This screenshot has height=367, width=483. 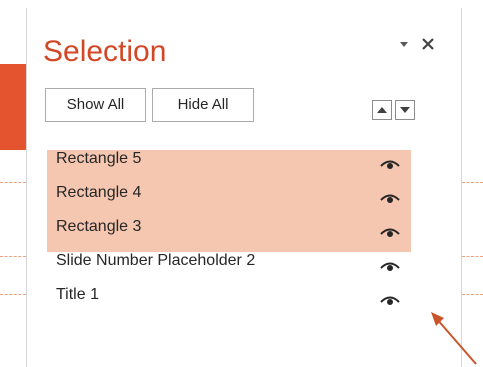 What do you see at coordinates (229, 167) in the screenshot?
I see `list-item: Rectangle 5` at bounding box center [229, 167].